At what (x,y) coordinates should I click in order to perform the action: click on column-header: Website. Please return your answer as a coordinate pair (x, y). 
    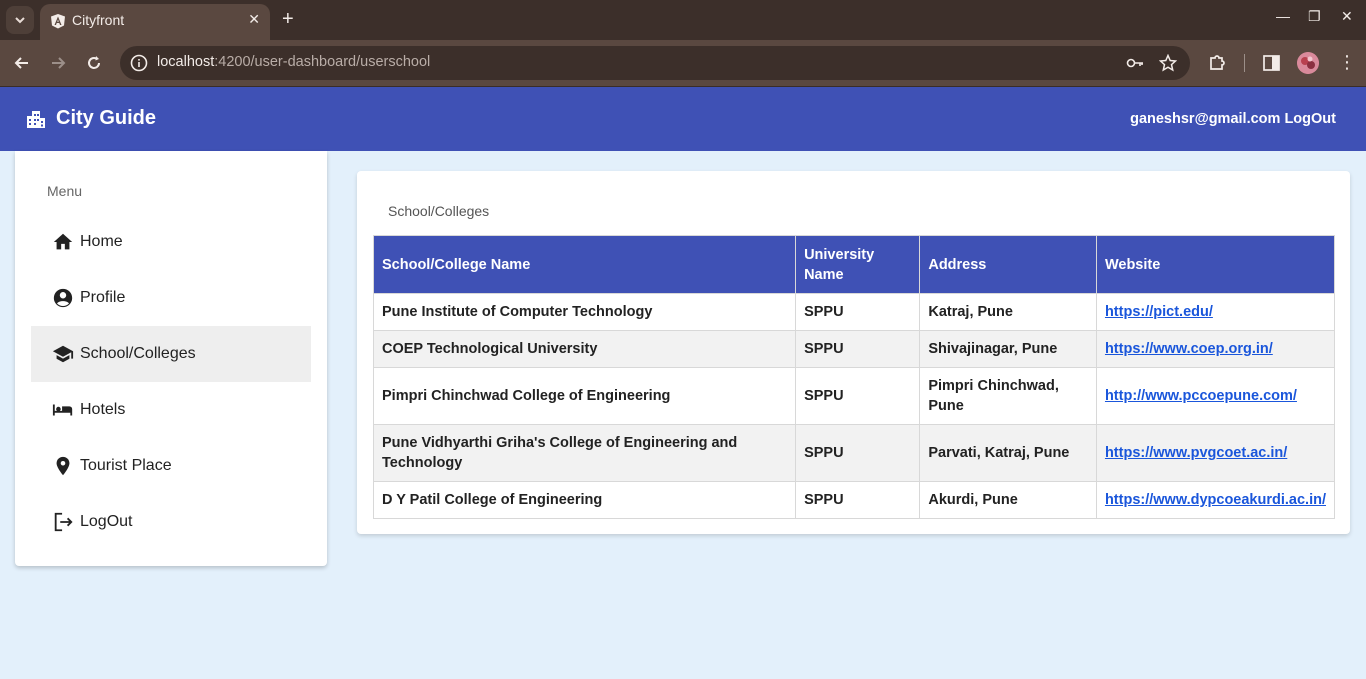
    Looking at the image, I should click on (1215, 264).